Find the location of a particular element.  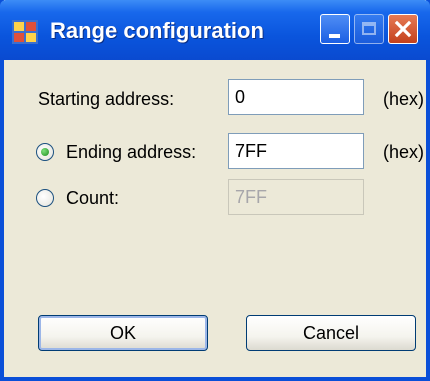

starting-address-unit: (hex) is located at coordinates (404, 99).